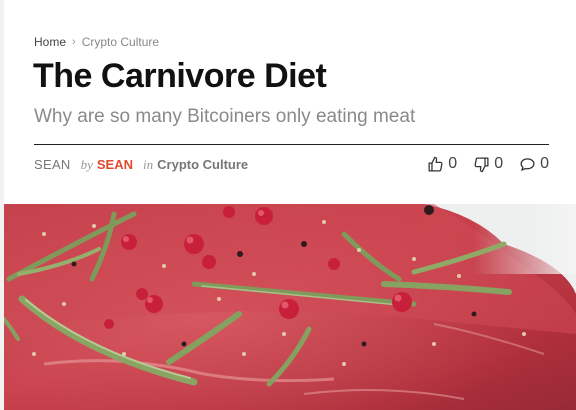 This screenshot has width=576, height=410. I want to click on post-meta: SEAN by SEAN in Crypto Culture, so click(141, 165).